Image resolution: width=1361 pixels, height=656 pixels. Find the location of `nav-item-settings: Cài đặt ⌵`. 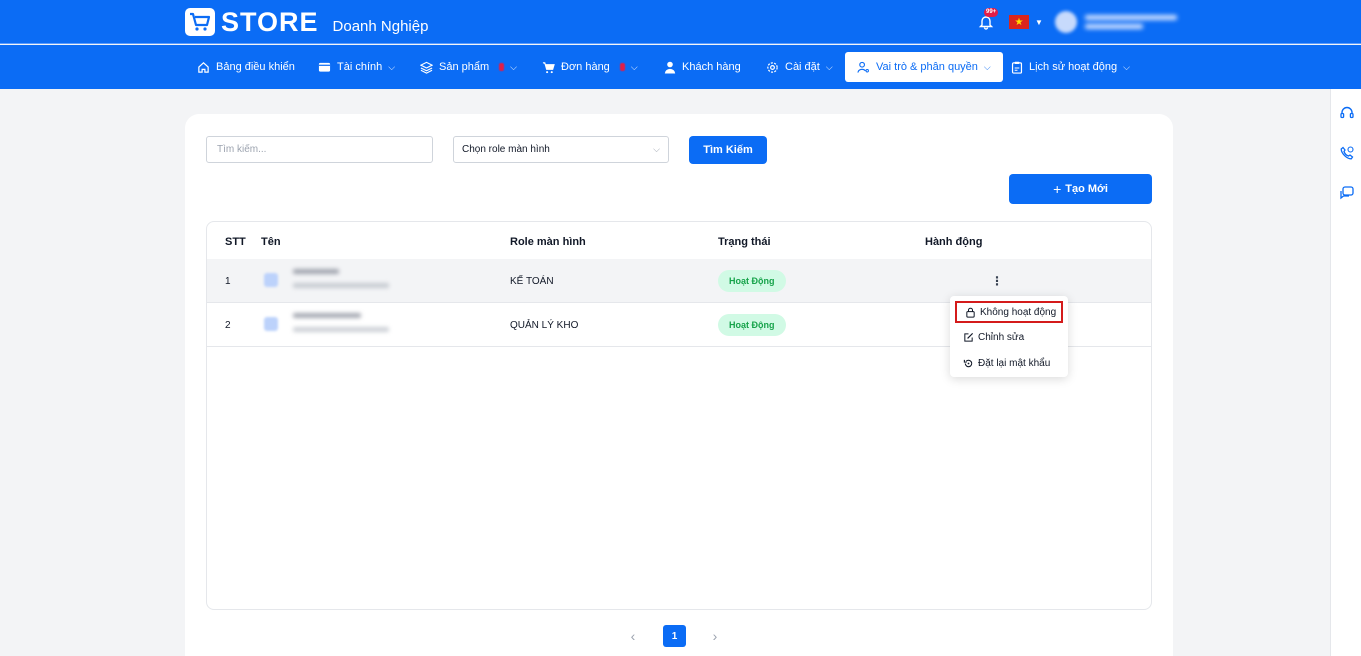

nav-item-settings: Cài đặt ⌵ is located at coordinates (799, 67).